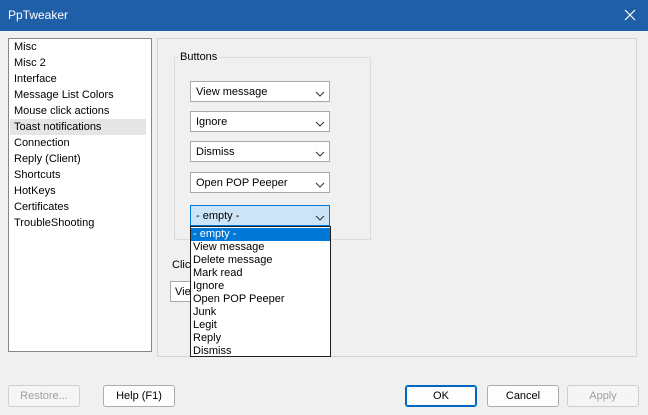 Image resolution: width=648 pixels, height=415 pixels. What do you see at coordinates (260, 351) in the screenshot?
I see `dropdown-option-dismiss: Dismiss` at bounding box center [260, 351].